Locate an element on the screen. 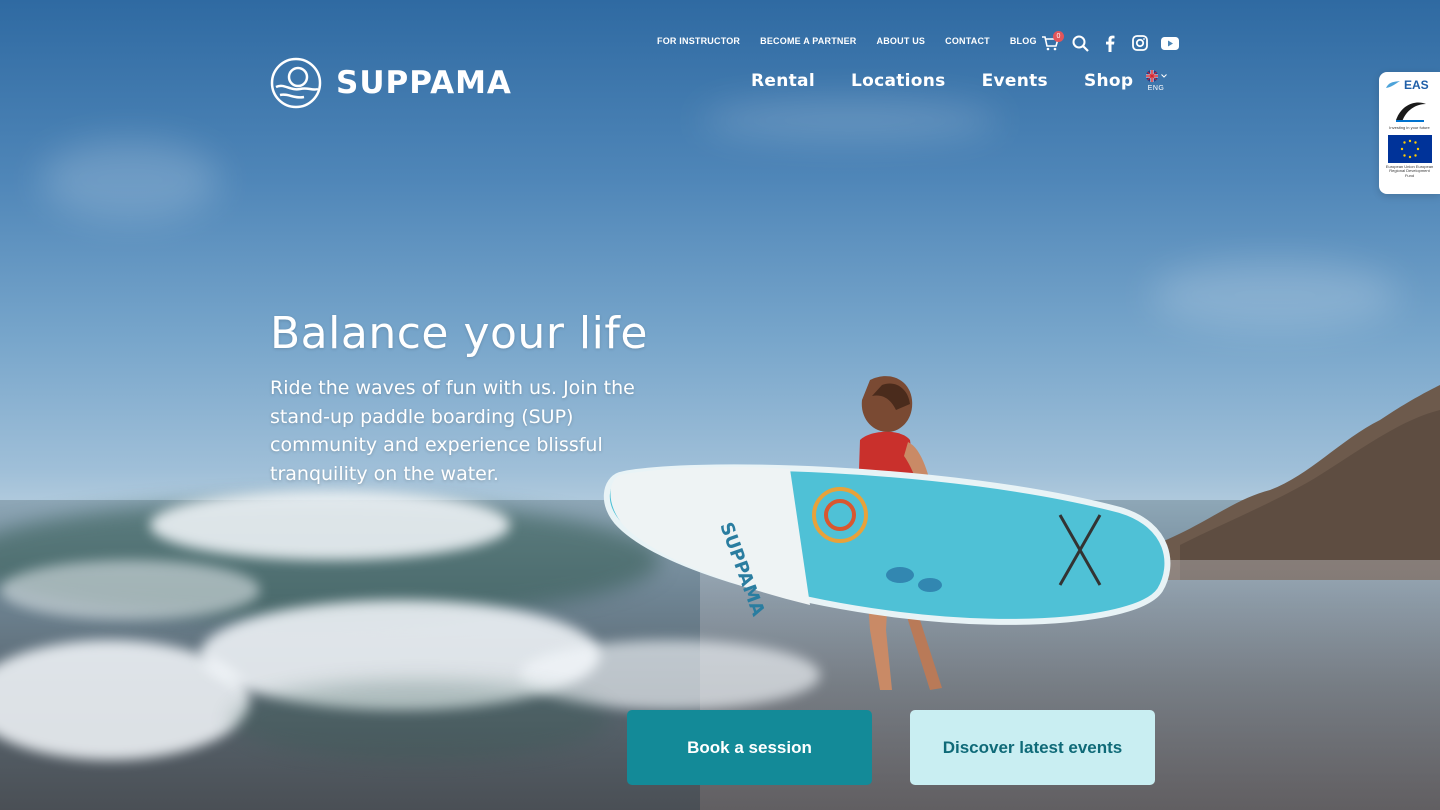 The image size is (1440, 810). paddle-board: SUPPAMA is located at coordinates (887, 544).